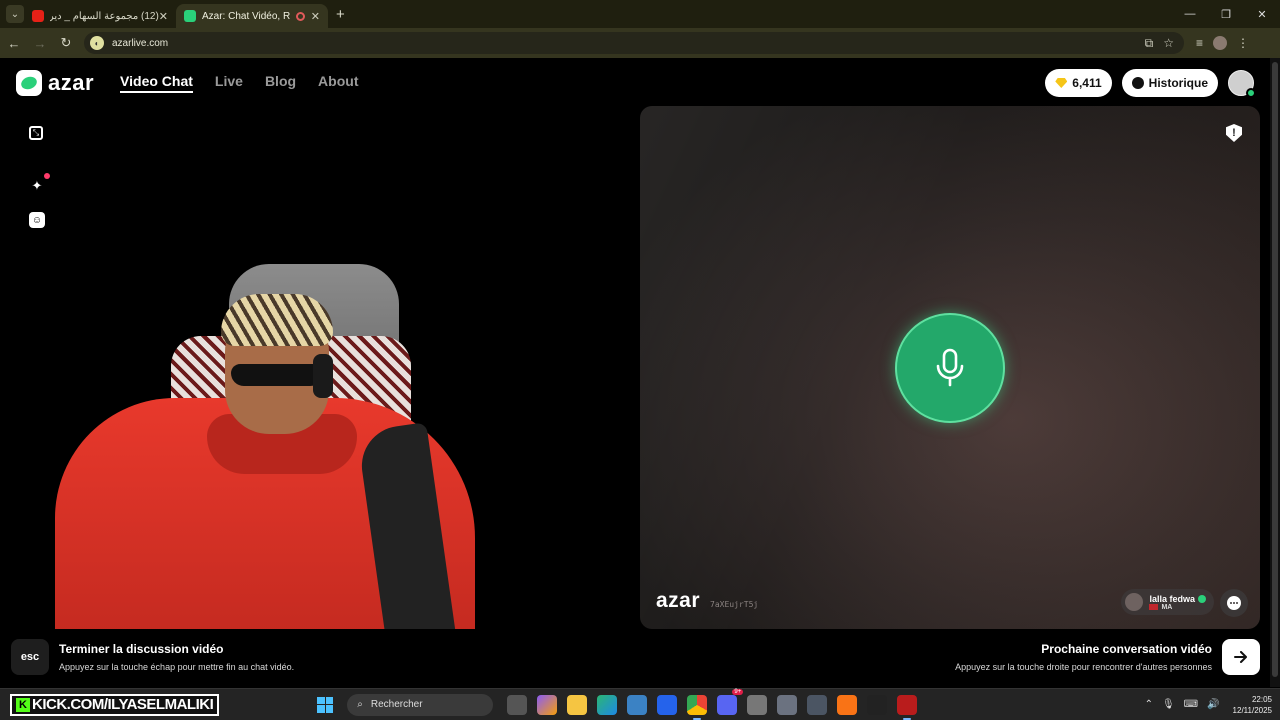 This screenshot has height=720, width=1280. I want to click on azar-logo: azar, so click(55, 83).